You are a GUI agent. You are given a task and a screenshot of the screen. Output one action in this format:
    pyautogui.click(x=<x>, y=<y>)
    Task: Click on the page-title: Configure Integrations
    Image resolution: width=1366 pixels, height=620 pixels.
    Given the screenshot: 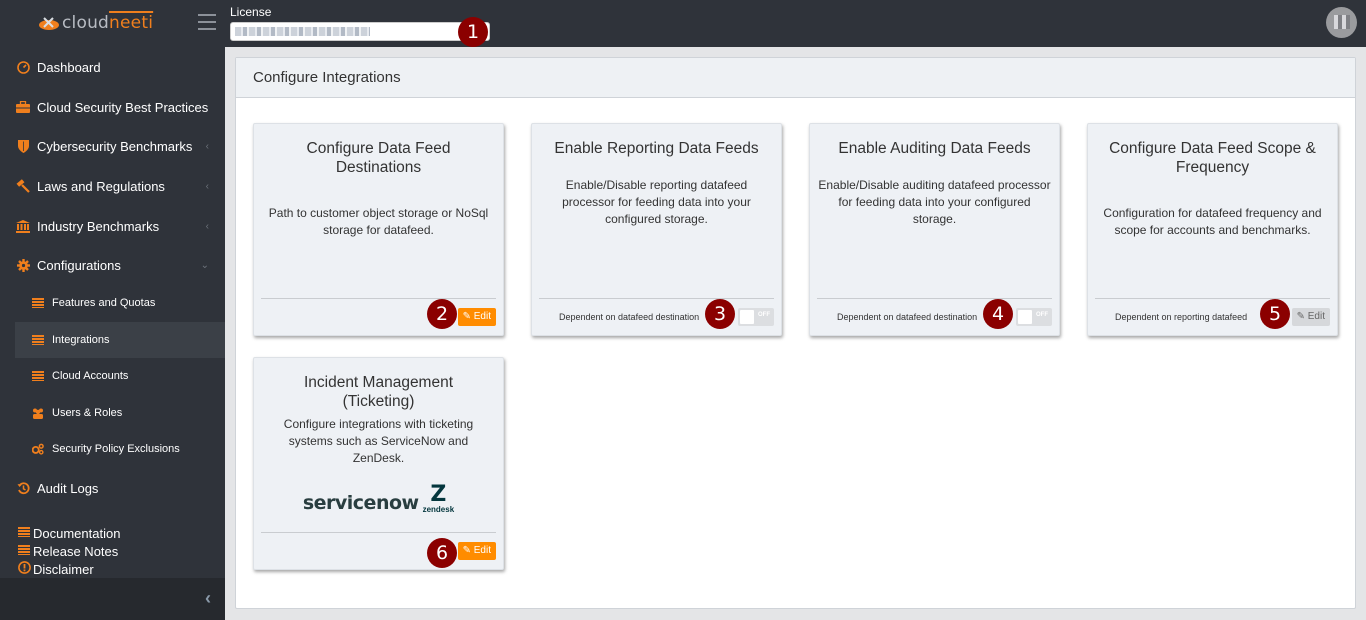 What is the action you would take?
    pyautogui.click(x=795, y=78)
    